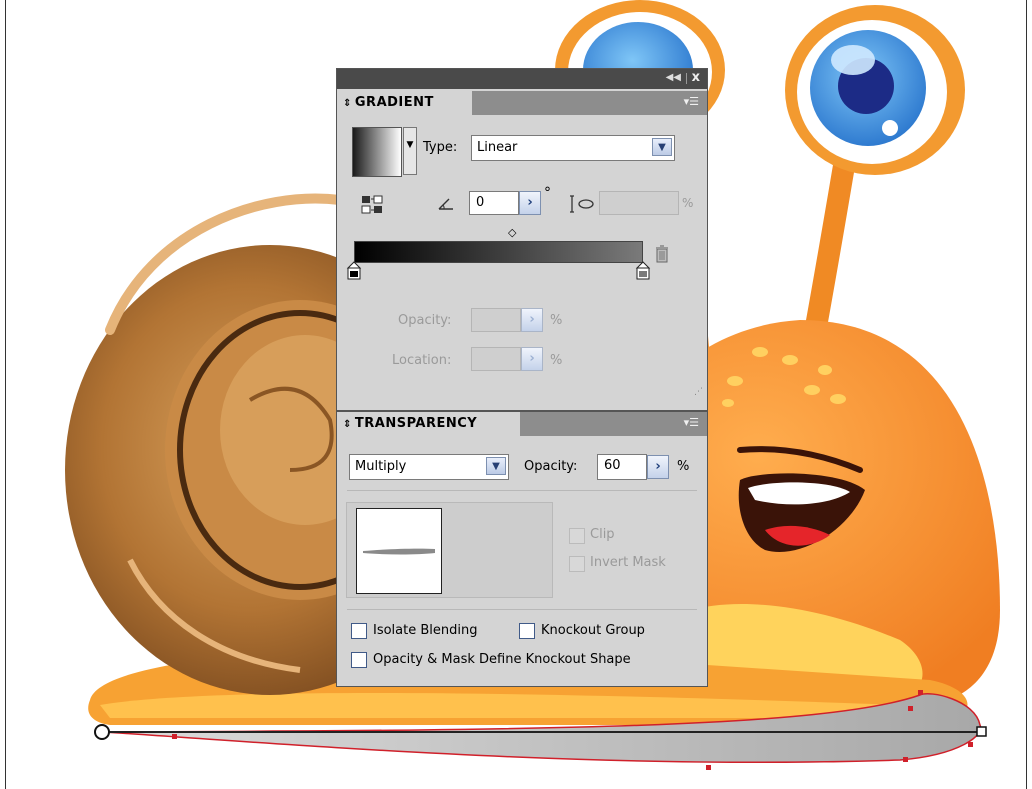 Image resolution: width=1032 pixels, height=789 pixels. Describe the element at coordinates (429, 467) in the screenshot. I see `blend-mode-select: Multiply ▼` at that location.